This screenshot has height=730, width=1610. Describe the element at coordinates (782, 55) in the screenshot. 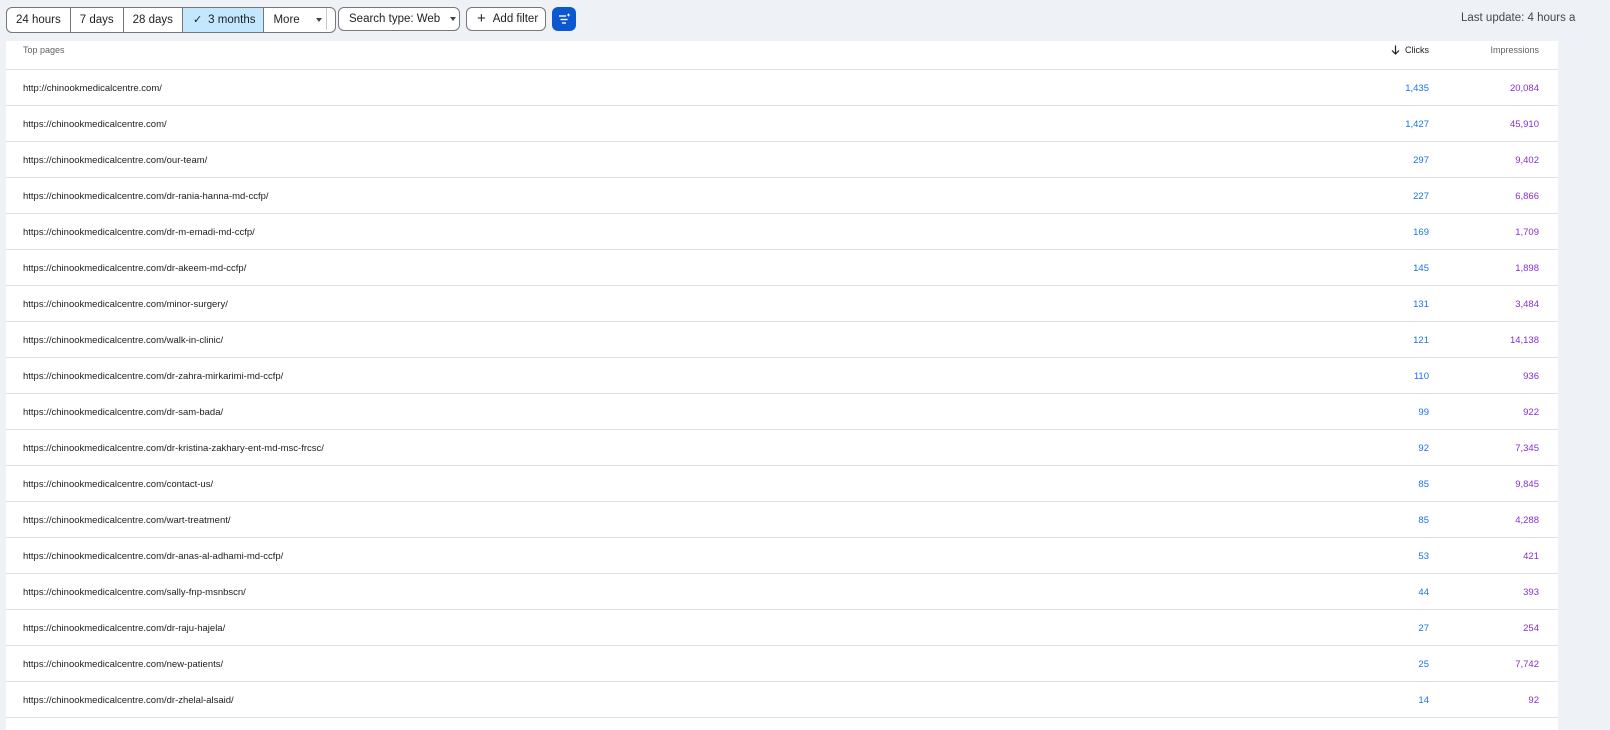

I see `table-header: Top pages Clicks Impressions` at that location.